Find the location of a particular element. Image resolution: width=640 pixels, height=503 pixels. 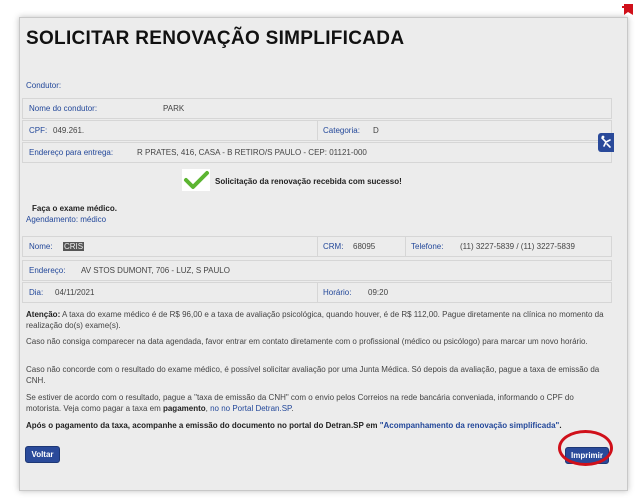

horario-value: 09:20 is located at coordinates (378, 292).